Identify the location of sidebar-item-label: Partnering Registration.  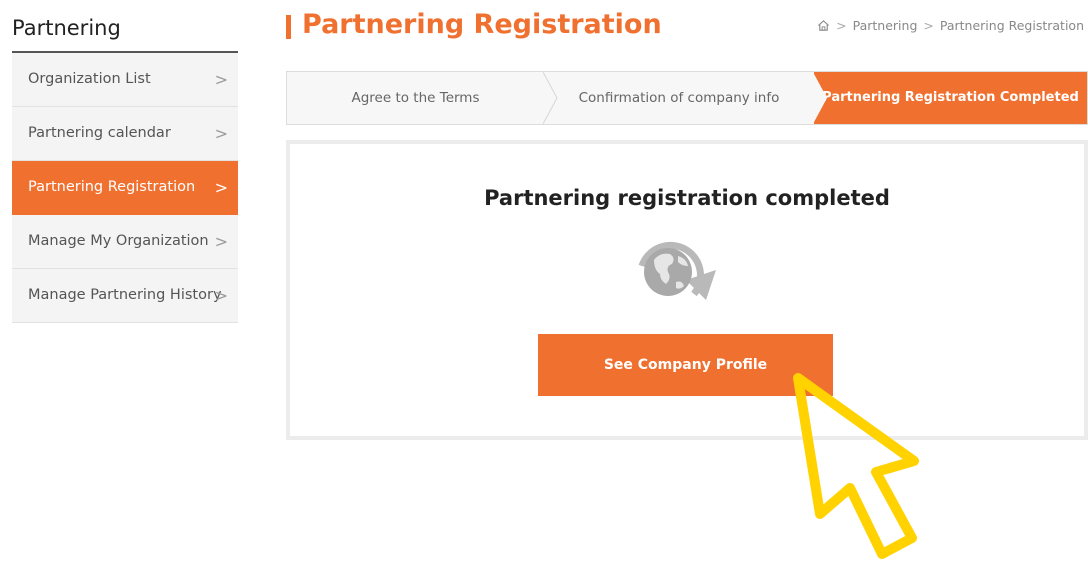
(112, 187).